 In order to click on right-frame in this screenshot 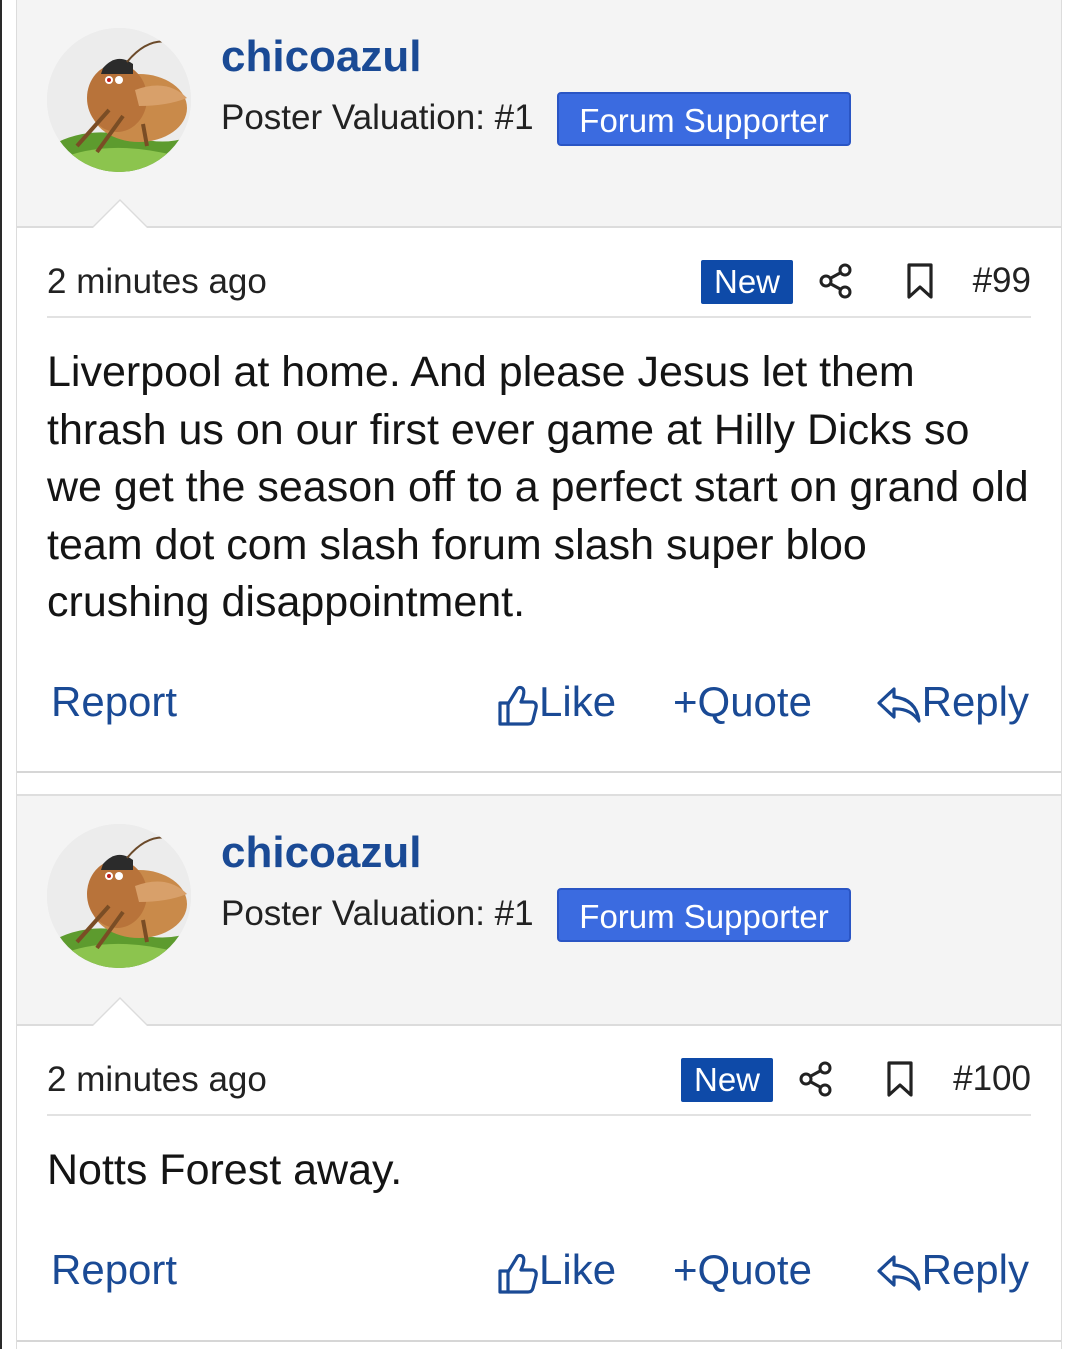, I will do `click(1070, 674)`.